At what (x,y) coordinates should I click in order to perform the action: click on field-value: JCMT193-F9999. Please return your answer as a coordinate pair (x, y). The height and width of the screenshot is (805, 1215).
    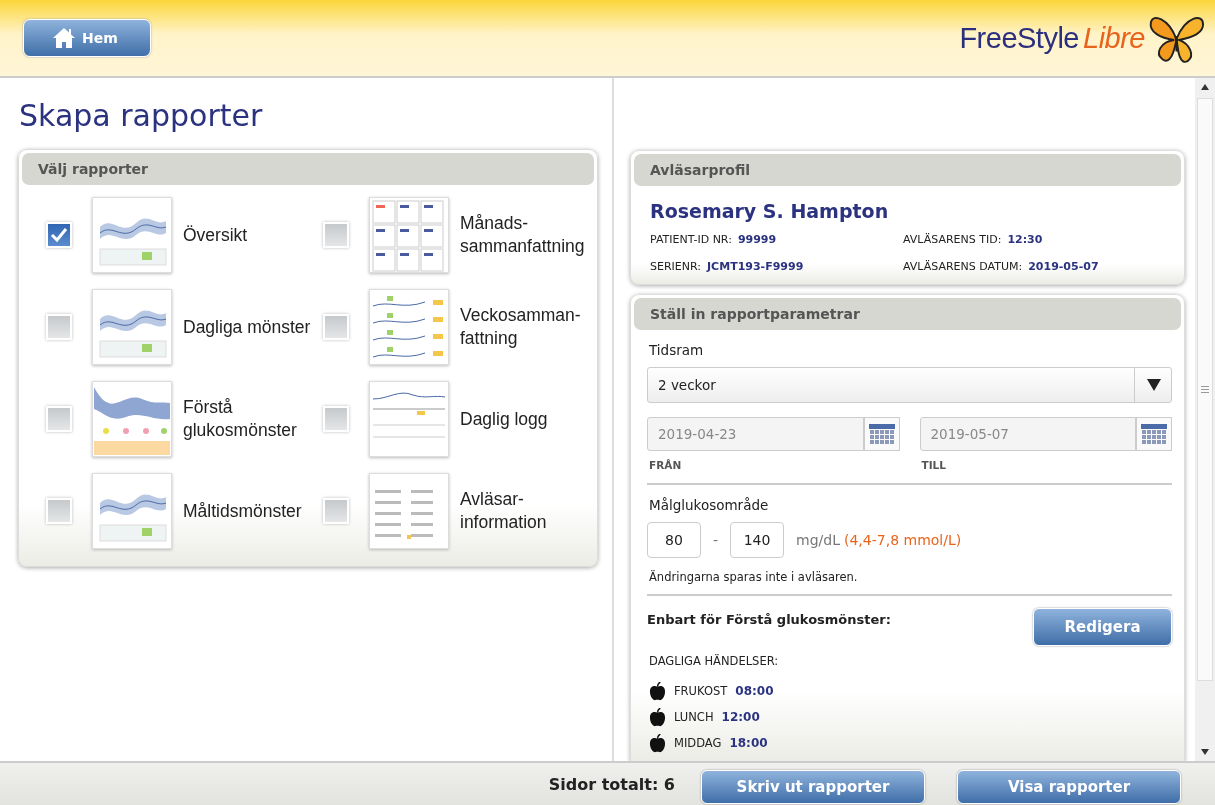
    Looking at the image, I should click on (755, 266).